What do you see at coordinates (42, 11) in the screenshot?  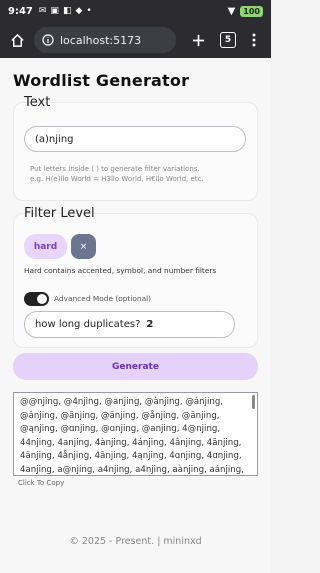 I see `mail-icon: ✉` at bounding box center [42, 11].